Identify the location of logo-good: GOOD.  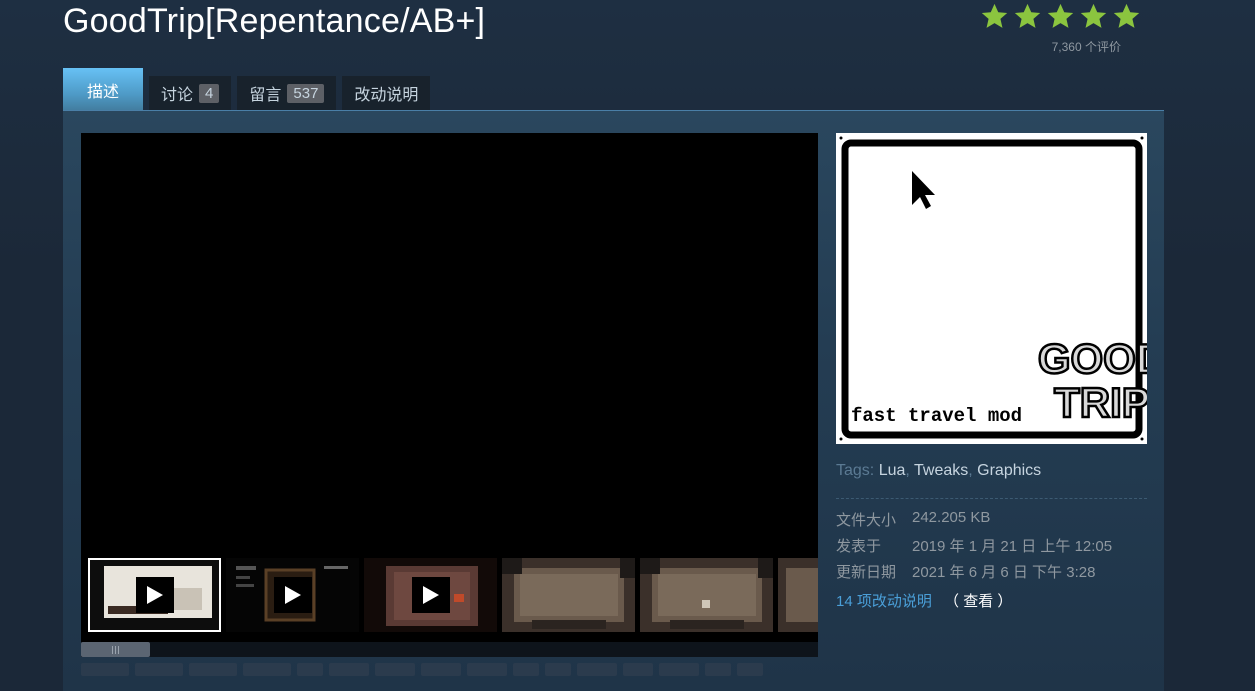
(1092, 358).